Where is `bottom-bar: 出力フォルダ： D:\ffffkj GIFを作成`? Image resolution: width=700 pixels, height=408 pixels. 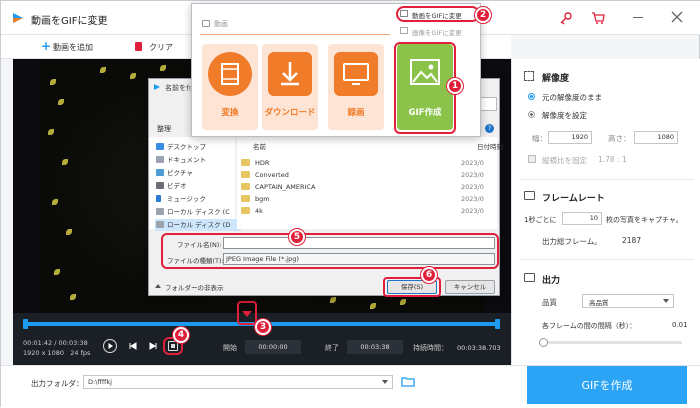
bottom-bar: 出力フォルダ： D:\ffffkj GIFを作成 is located at coordinates (350, 386).